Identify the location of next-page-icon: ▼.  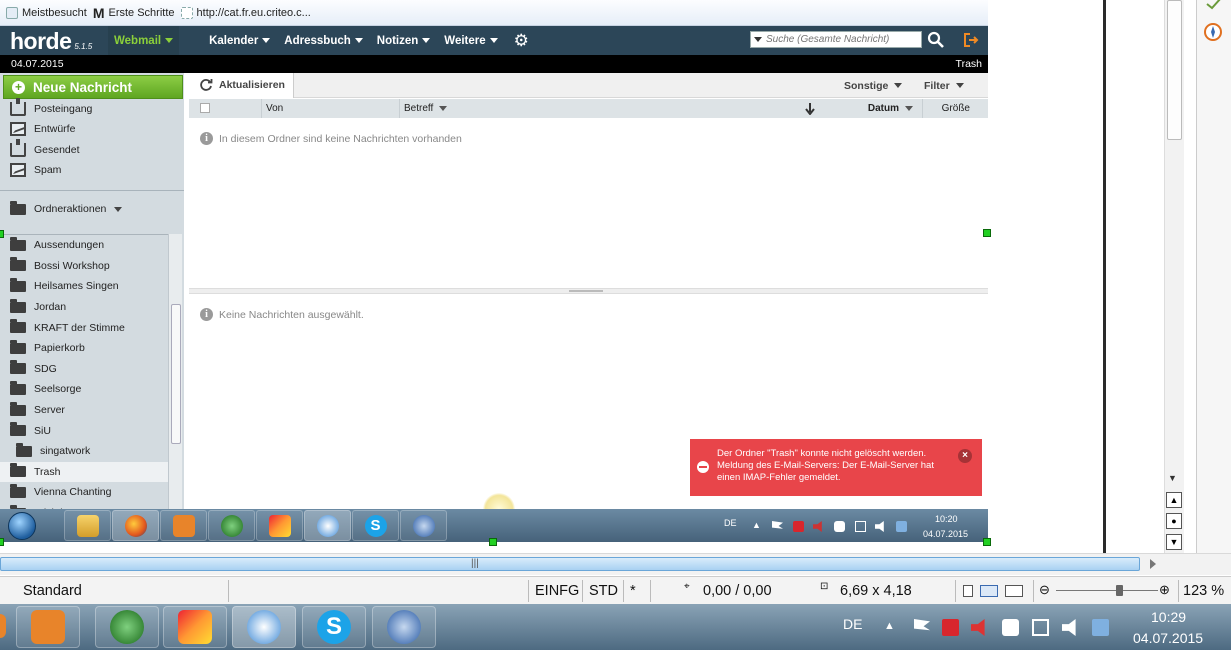
(1174, 542).